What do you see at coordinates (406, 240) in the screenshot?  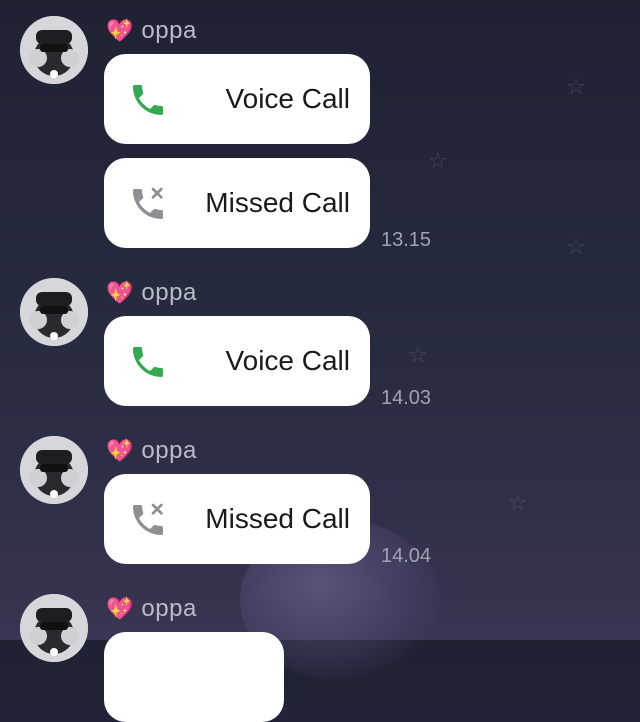 I see `message-timestamp: 13.15` at bounding box center [406, 240].